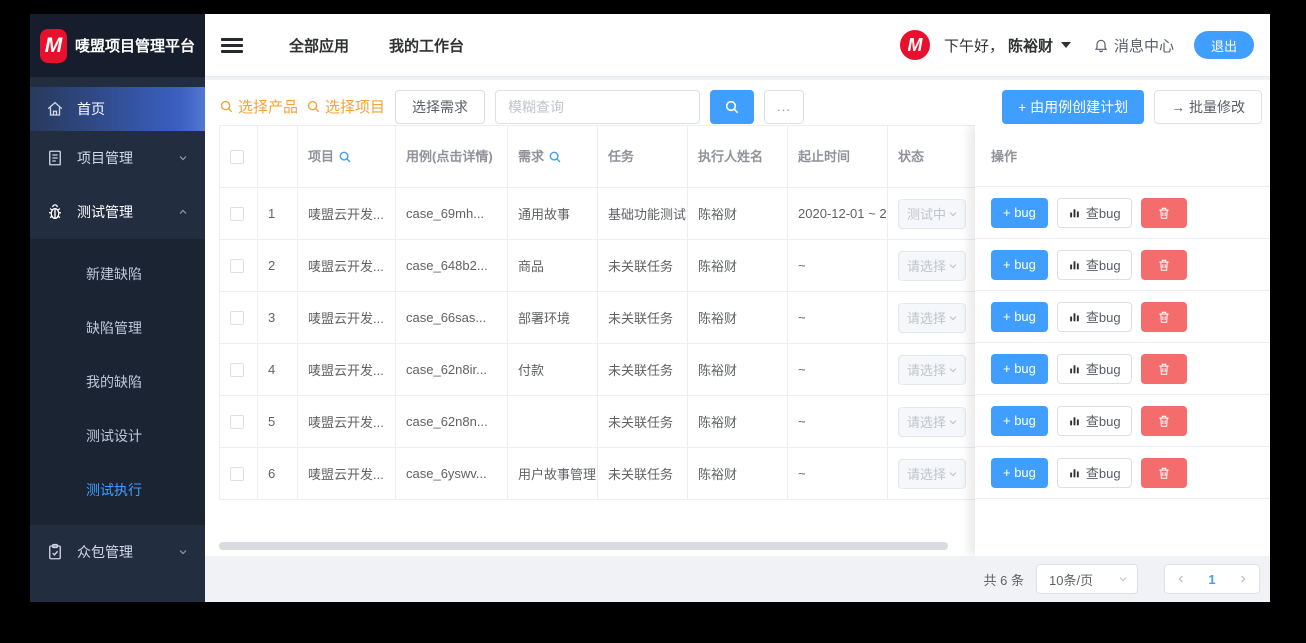  I want to click on cell-dates: ~, so click(837, 317).